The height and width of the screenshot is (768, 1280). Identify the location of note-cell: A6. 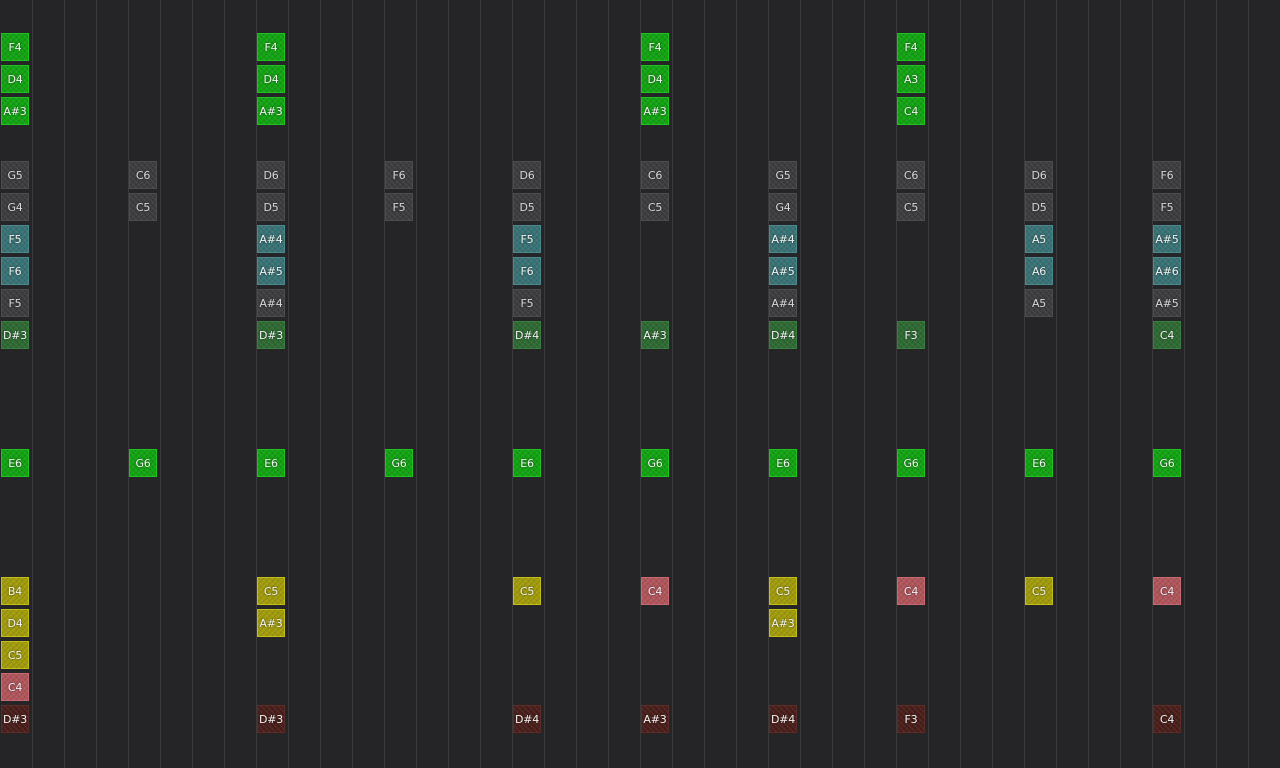
(1039, 271).